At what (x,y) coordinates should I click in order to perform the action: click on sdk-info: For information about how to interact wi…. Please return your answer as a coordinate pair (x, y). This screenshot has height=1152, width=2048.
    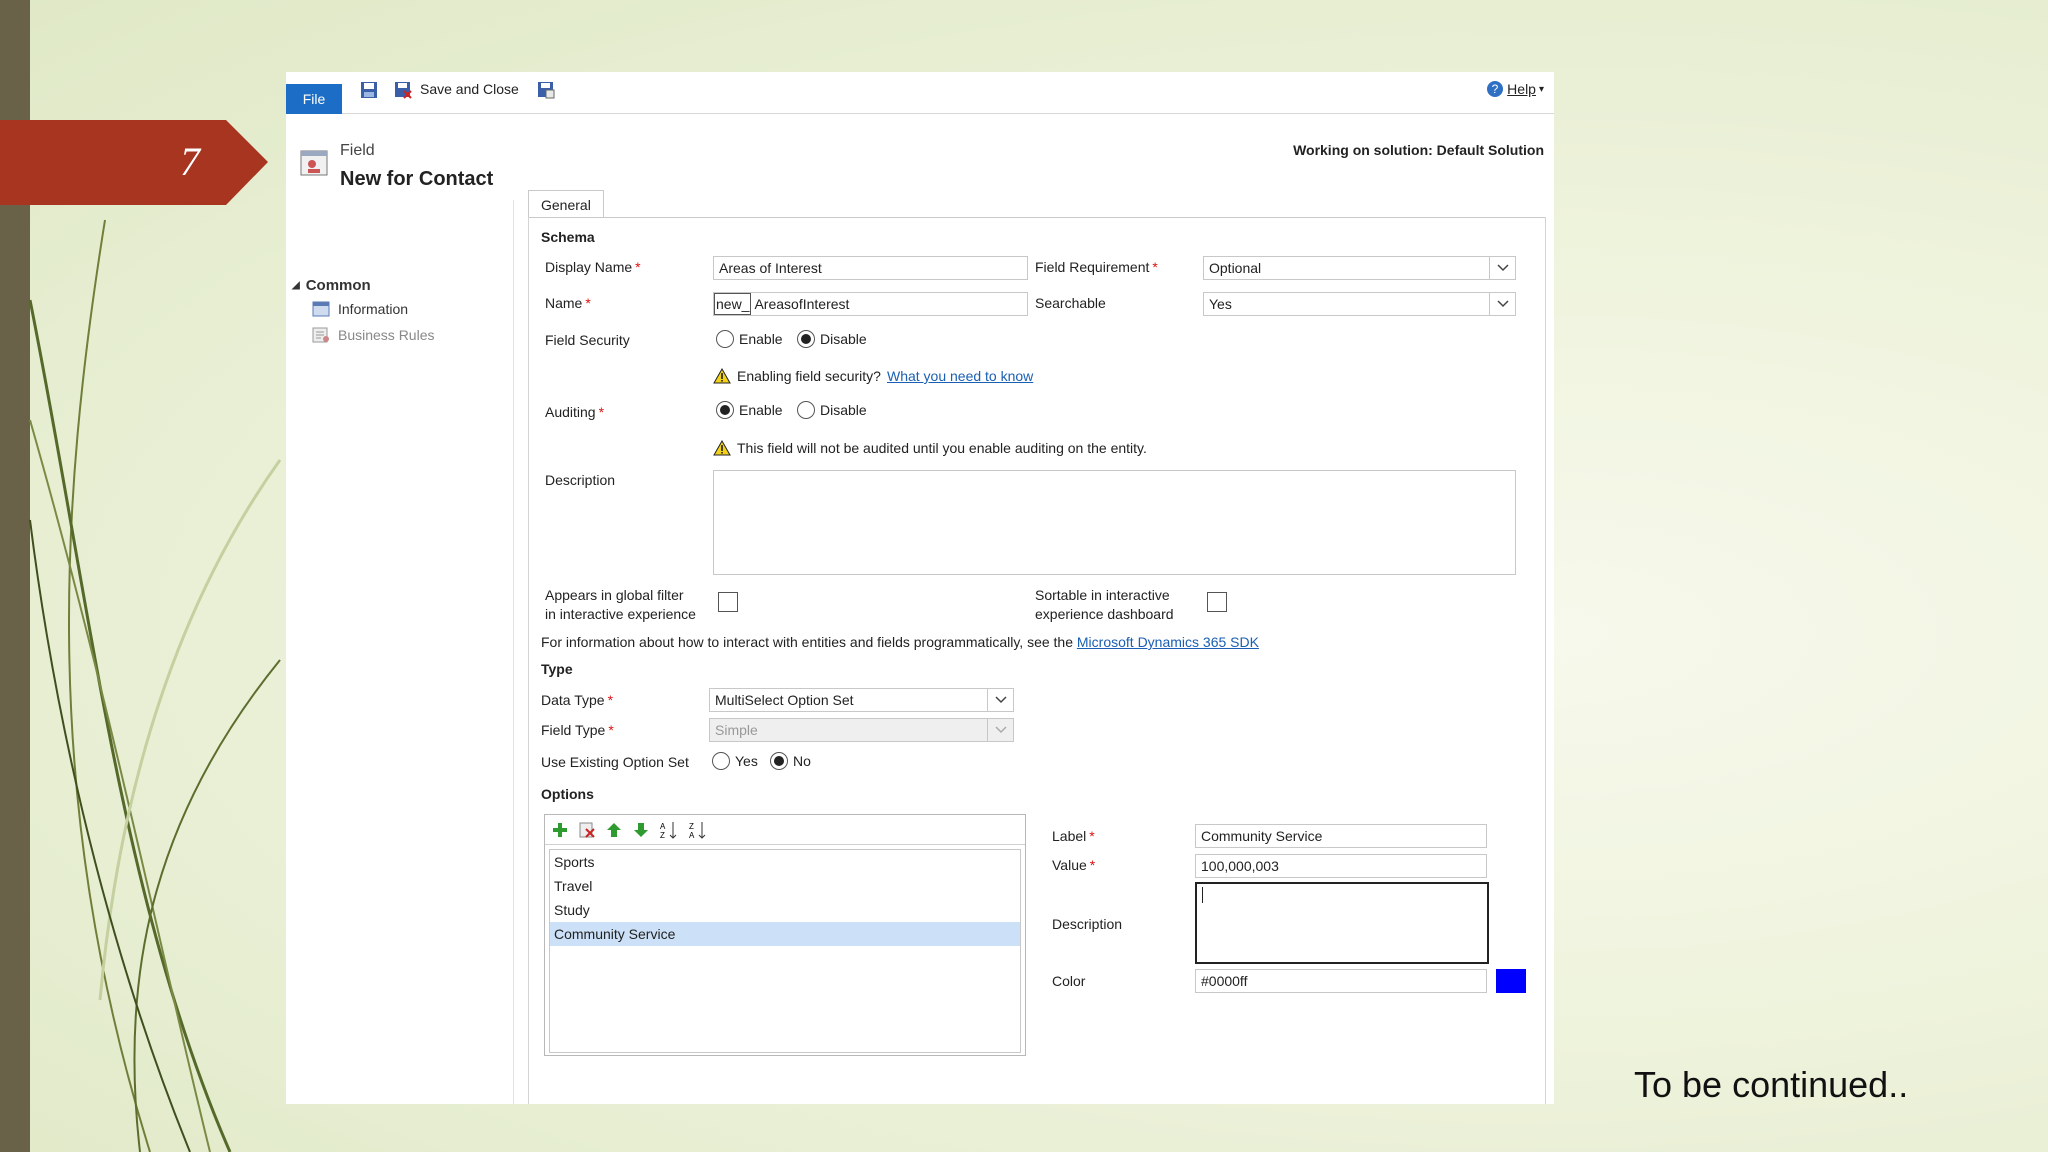
    Looking at the image, I should click on (900, 642).